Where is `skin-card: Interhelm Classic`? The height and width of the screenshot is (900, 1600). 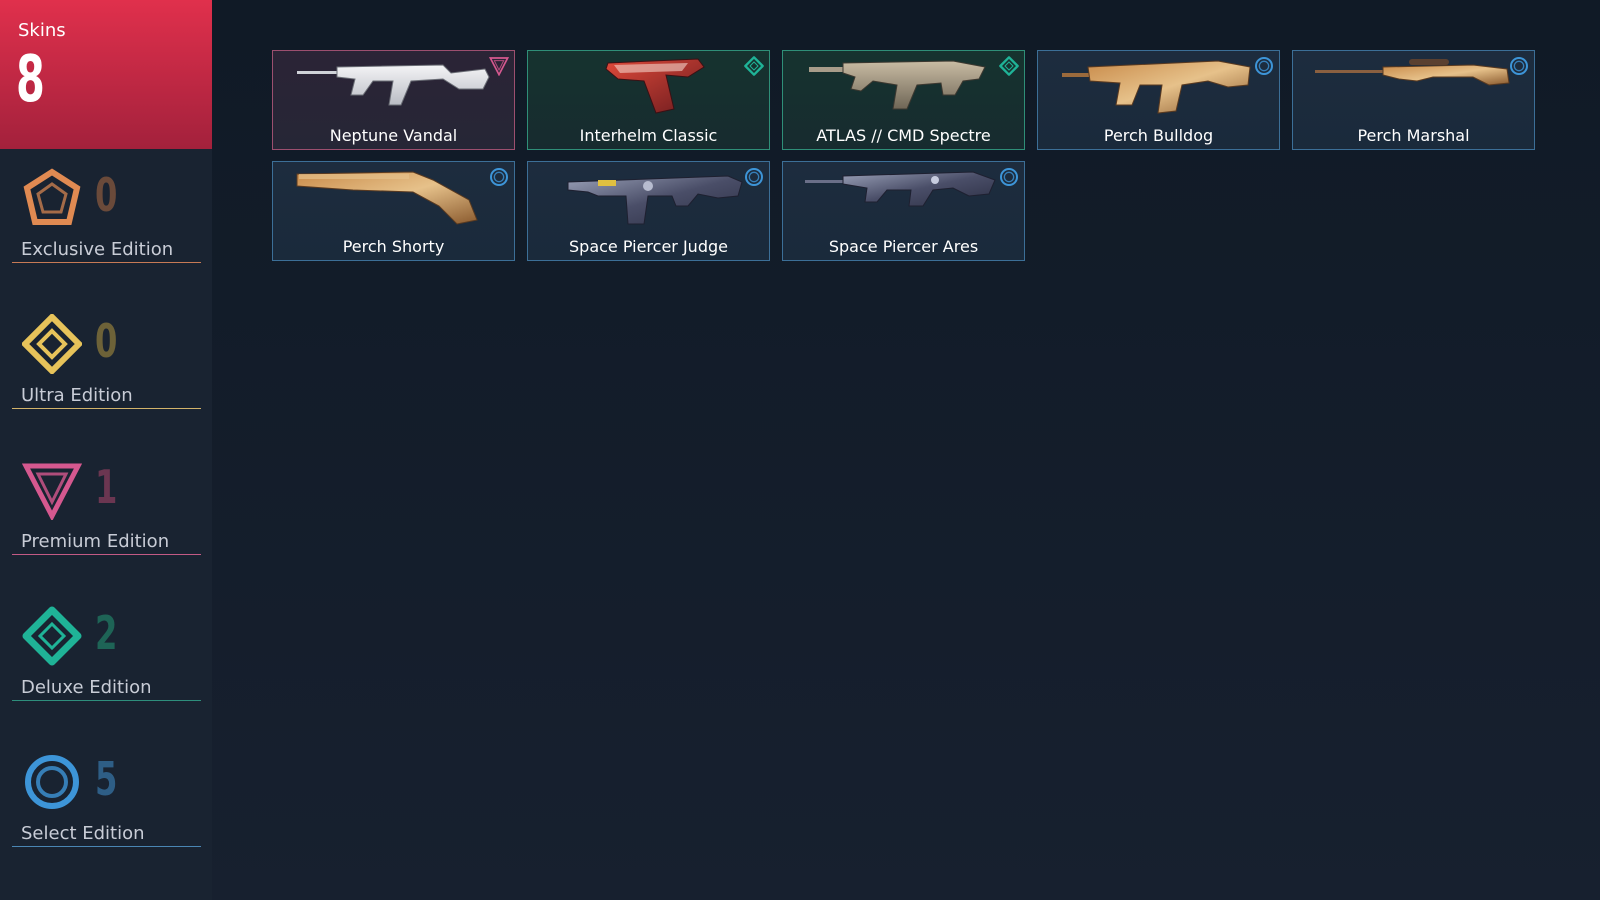 skin-card: Interhelm Classic is located at coordinates (648, 100).